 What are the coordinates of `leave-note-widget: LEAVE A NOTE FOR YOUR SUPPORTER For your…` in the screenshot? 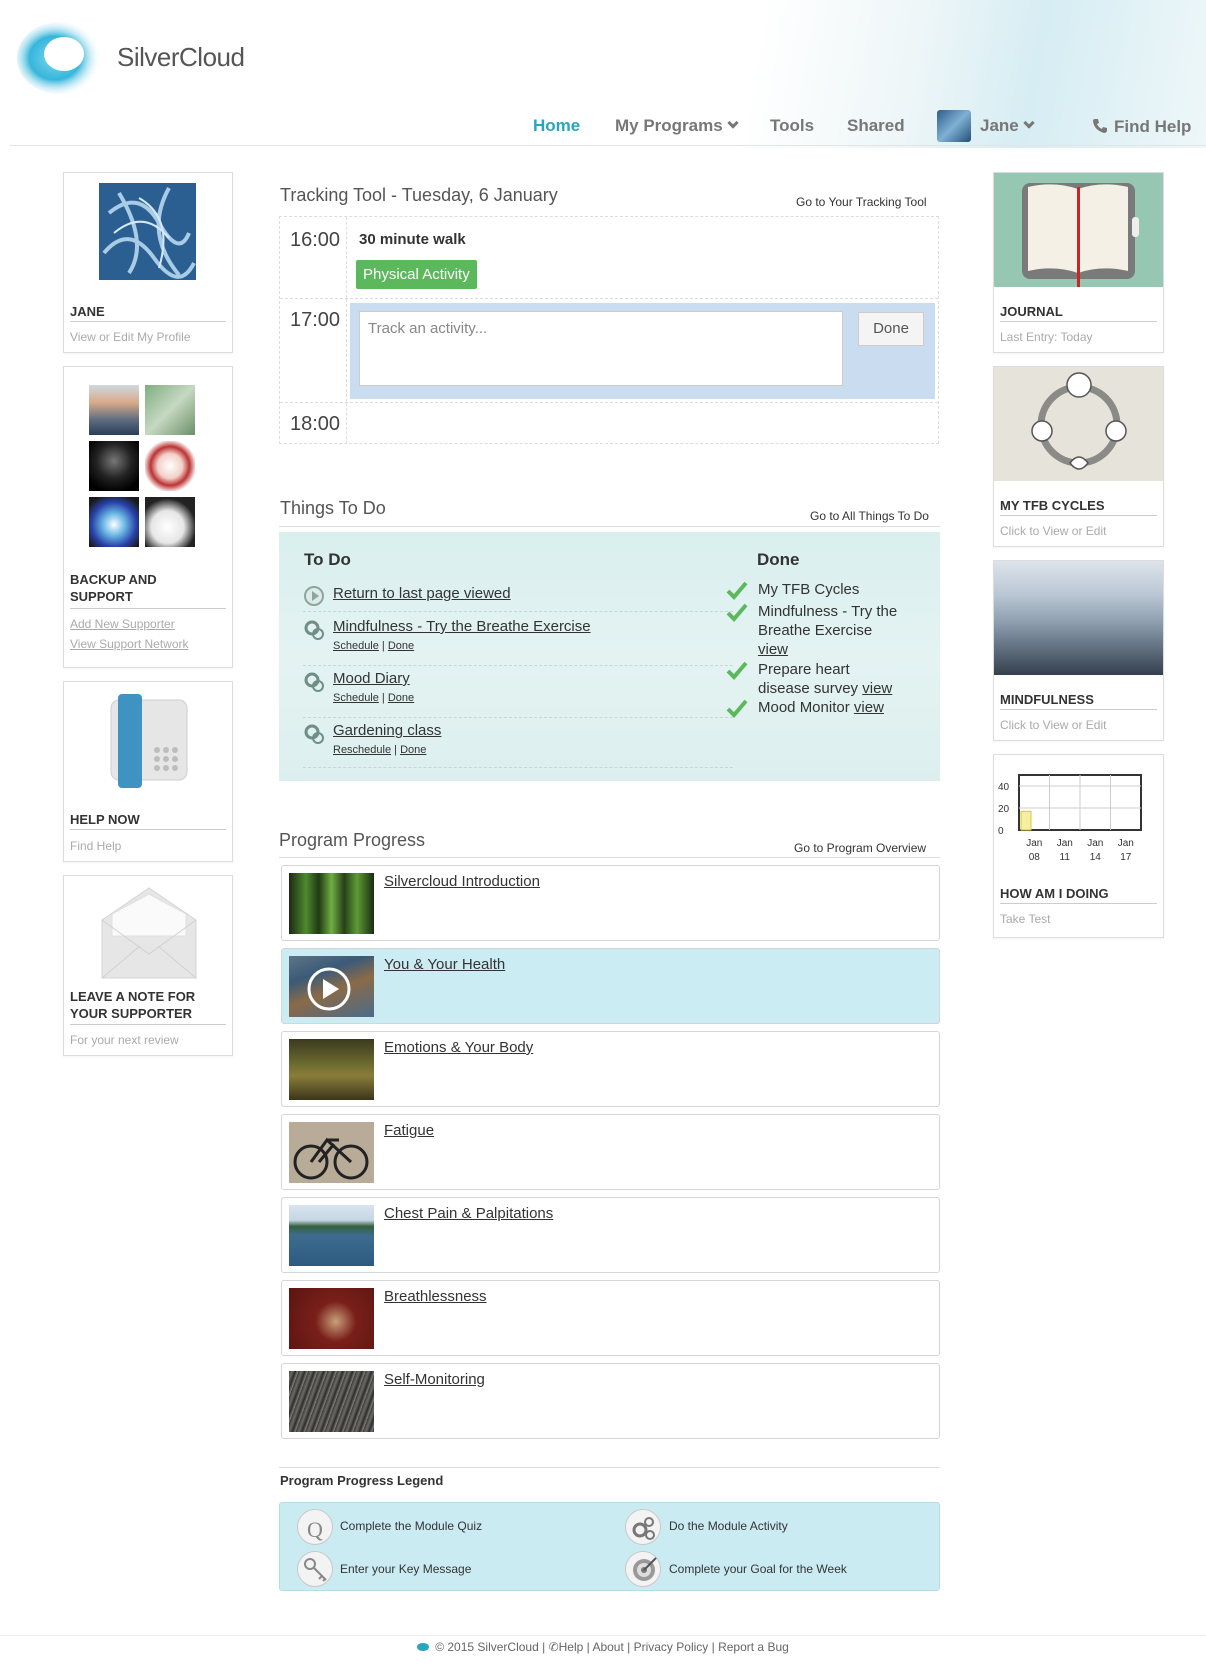 It's located at (148, 965).